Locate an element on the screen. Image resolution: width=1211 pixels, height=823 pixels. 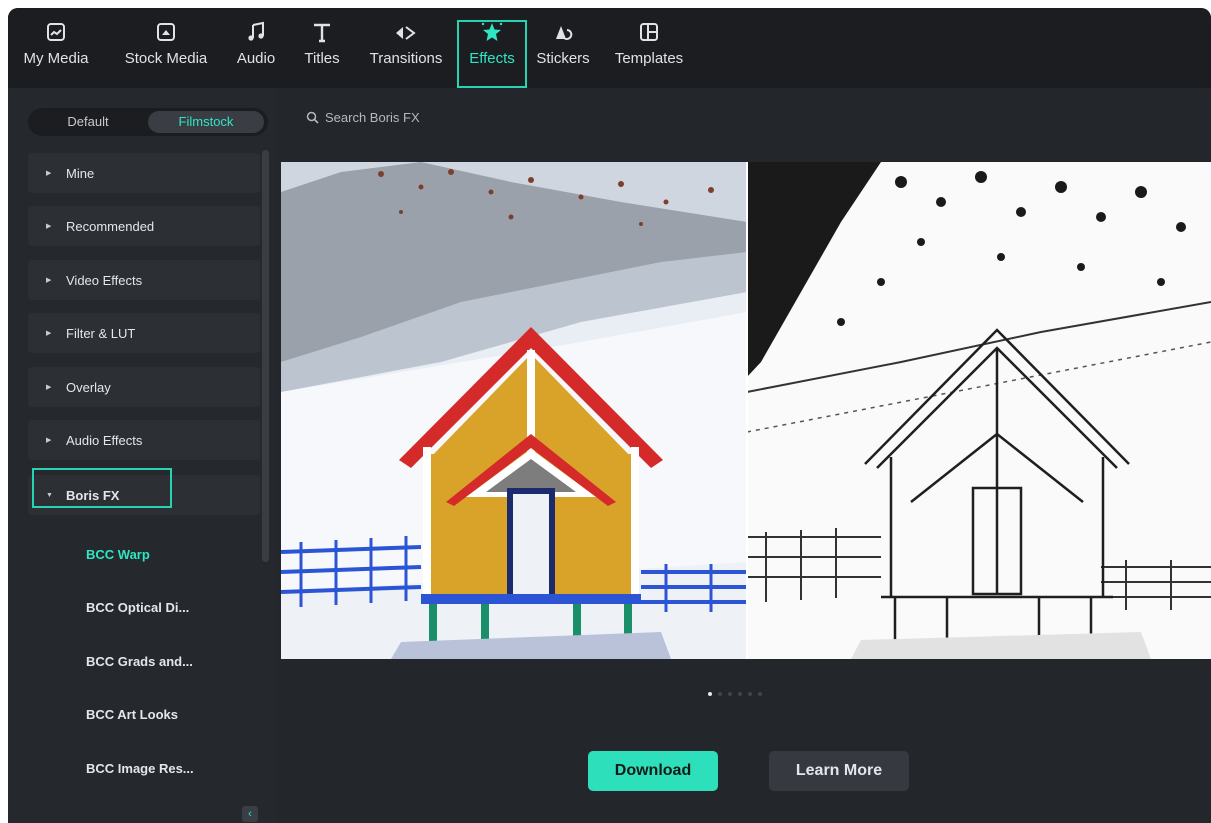
search-field: Search Boris FX is located at coordinates (446, 117).